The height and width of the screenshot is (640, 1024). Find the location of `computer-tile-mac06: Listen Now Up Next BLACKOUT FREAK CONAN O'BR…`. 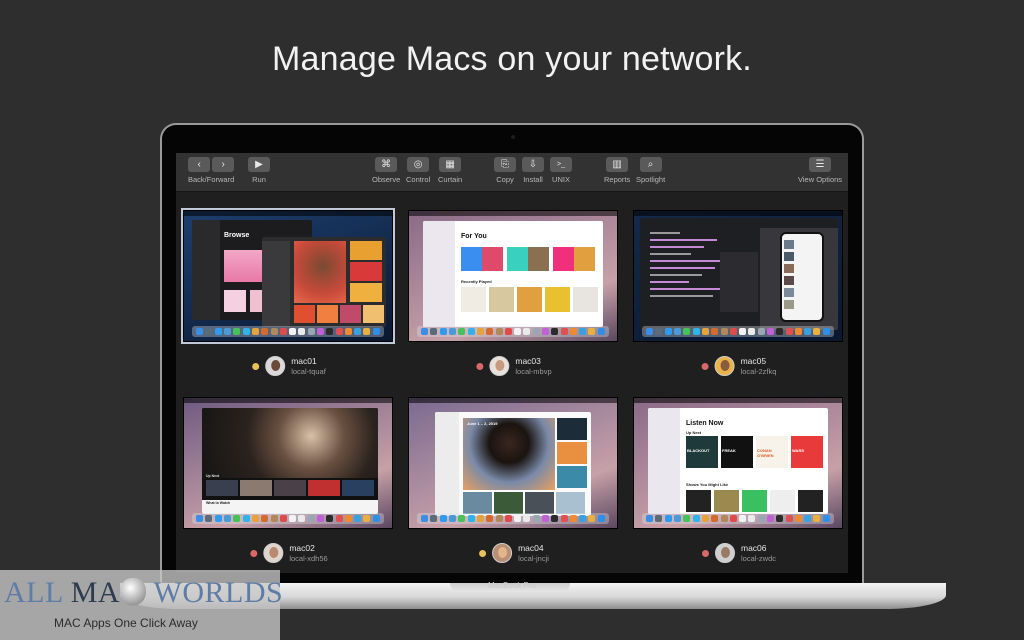

computer-tile-mac06: Listen Now Up Next BLACKOUT FREAK CONAN O'BR… is located at coordinates (739, 482).